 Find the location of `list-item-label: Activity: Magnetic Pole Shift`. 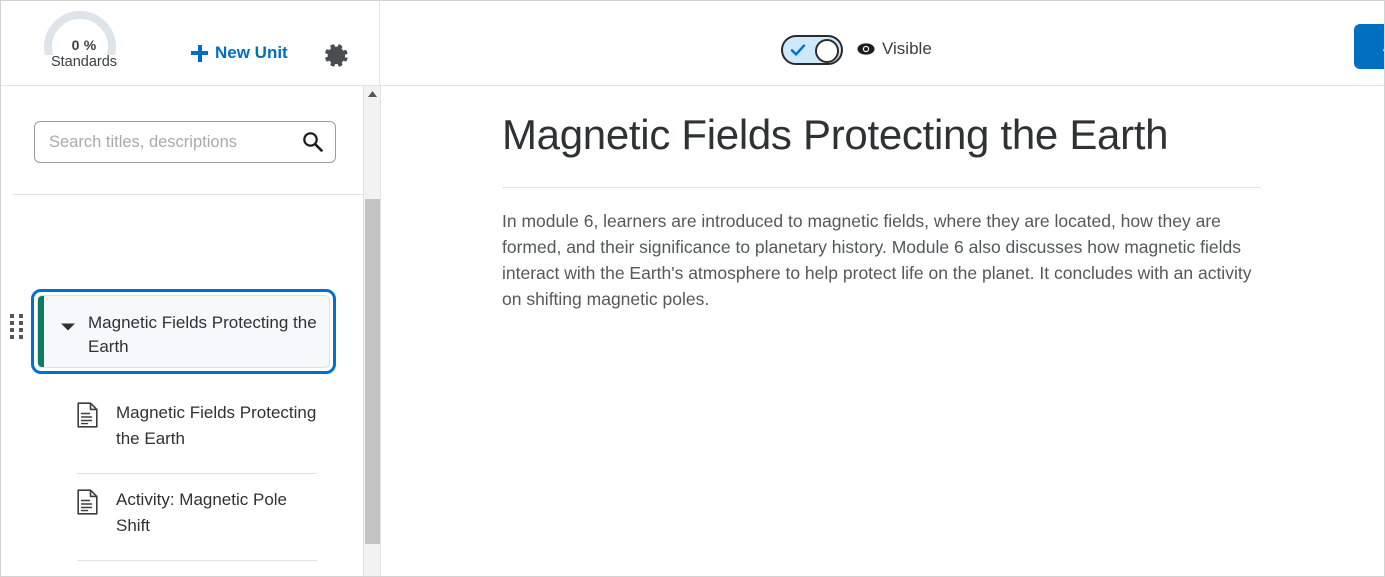

list-item-label: Activity: Magnetic Pole Shift is located at coordinates (202, 512).